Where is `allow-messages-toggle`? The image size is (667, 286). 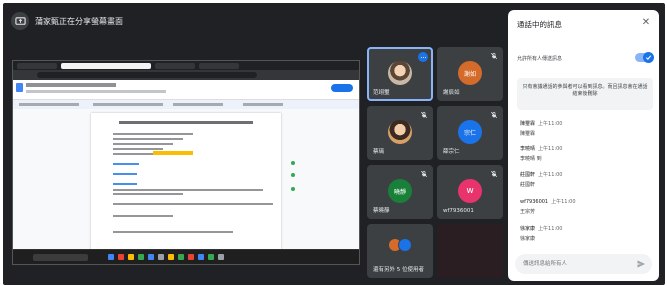 allow-messages-toggle is located at coordinates (644, 57).